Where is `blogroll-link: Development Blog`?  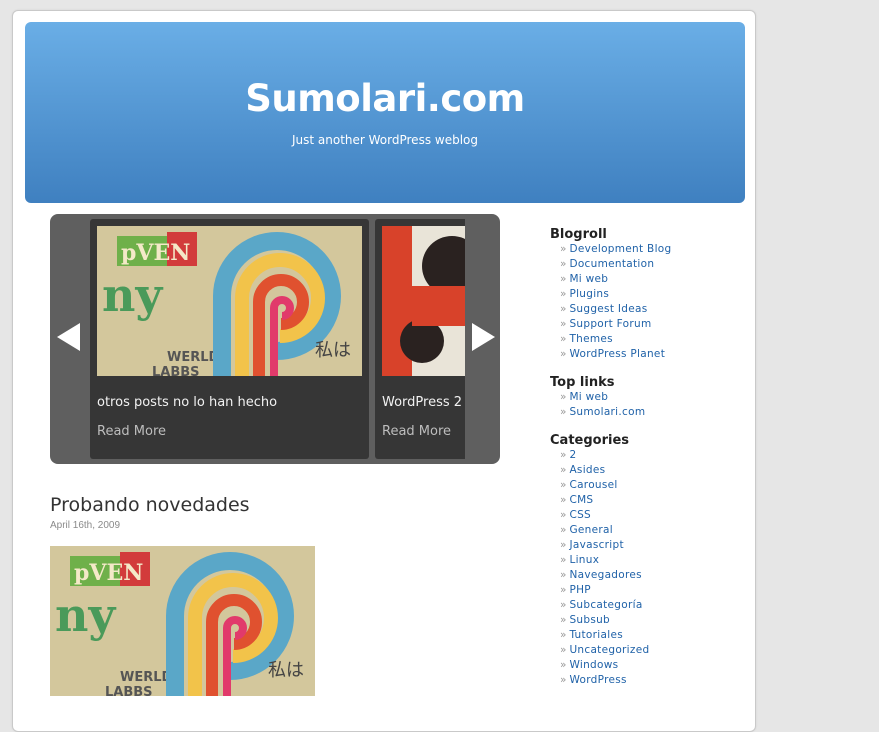
blogroll-link: Development Blog is located at coordinates (620, 249).